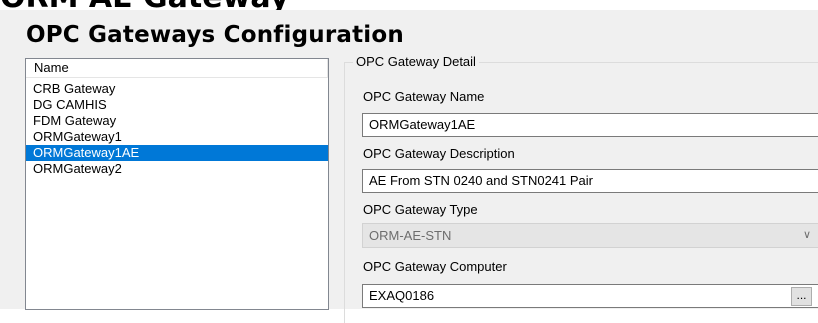 Image resolution: width=818 pixels, height=323 pixels. I want to click on gateway-type-label: OPC Gateway Type, so click(420, 209).